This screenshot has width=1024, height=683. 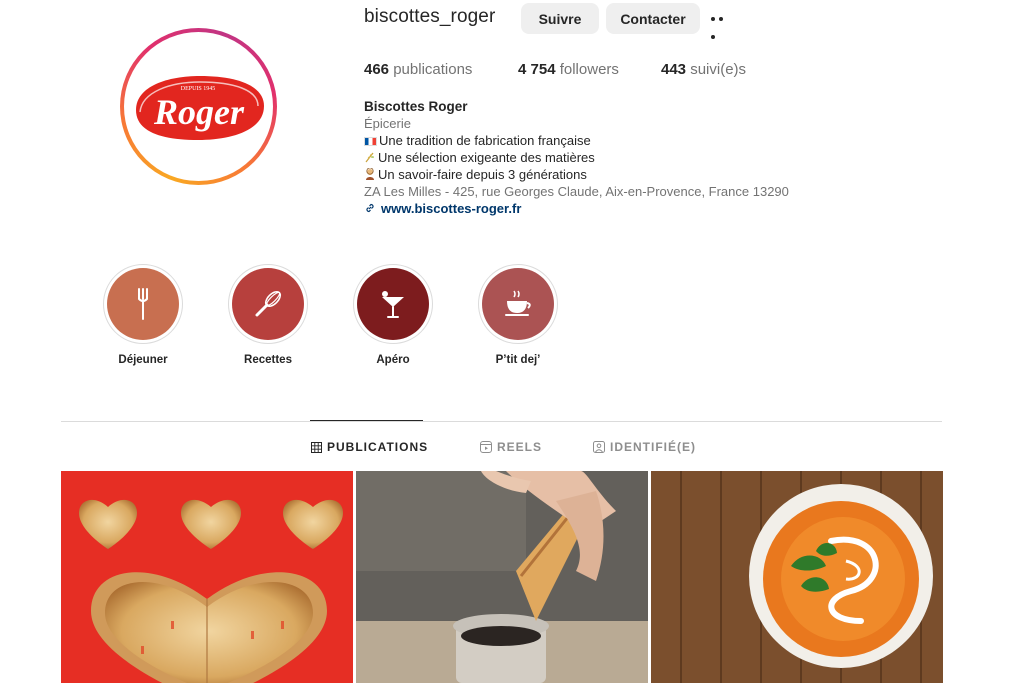 I want to click on wheat-icon, so click(x=369, y=157).